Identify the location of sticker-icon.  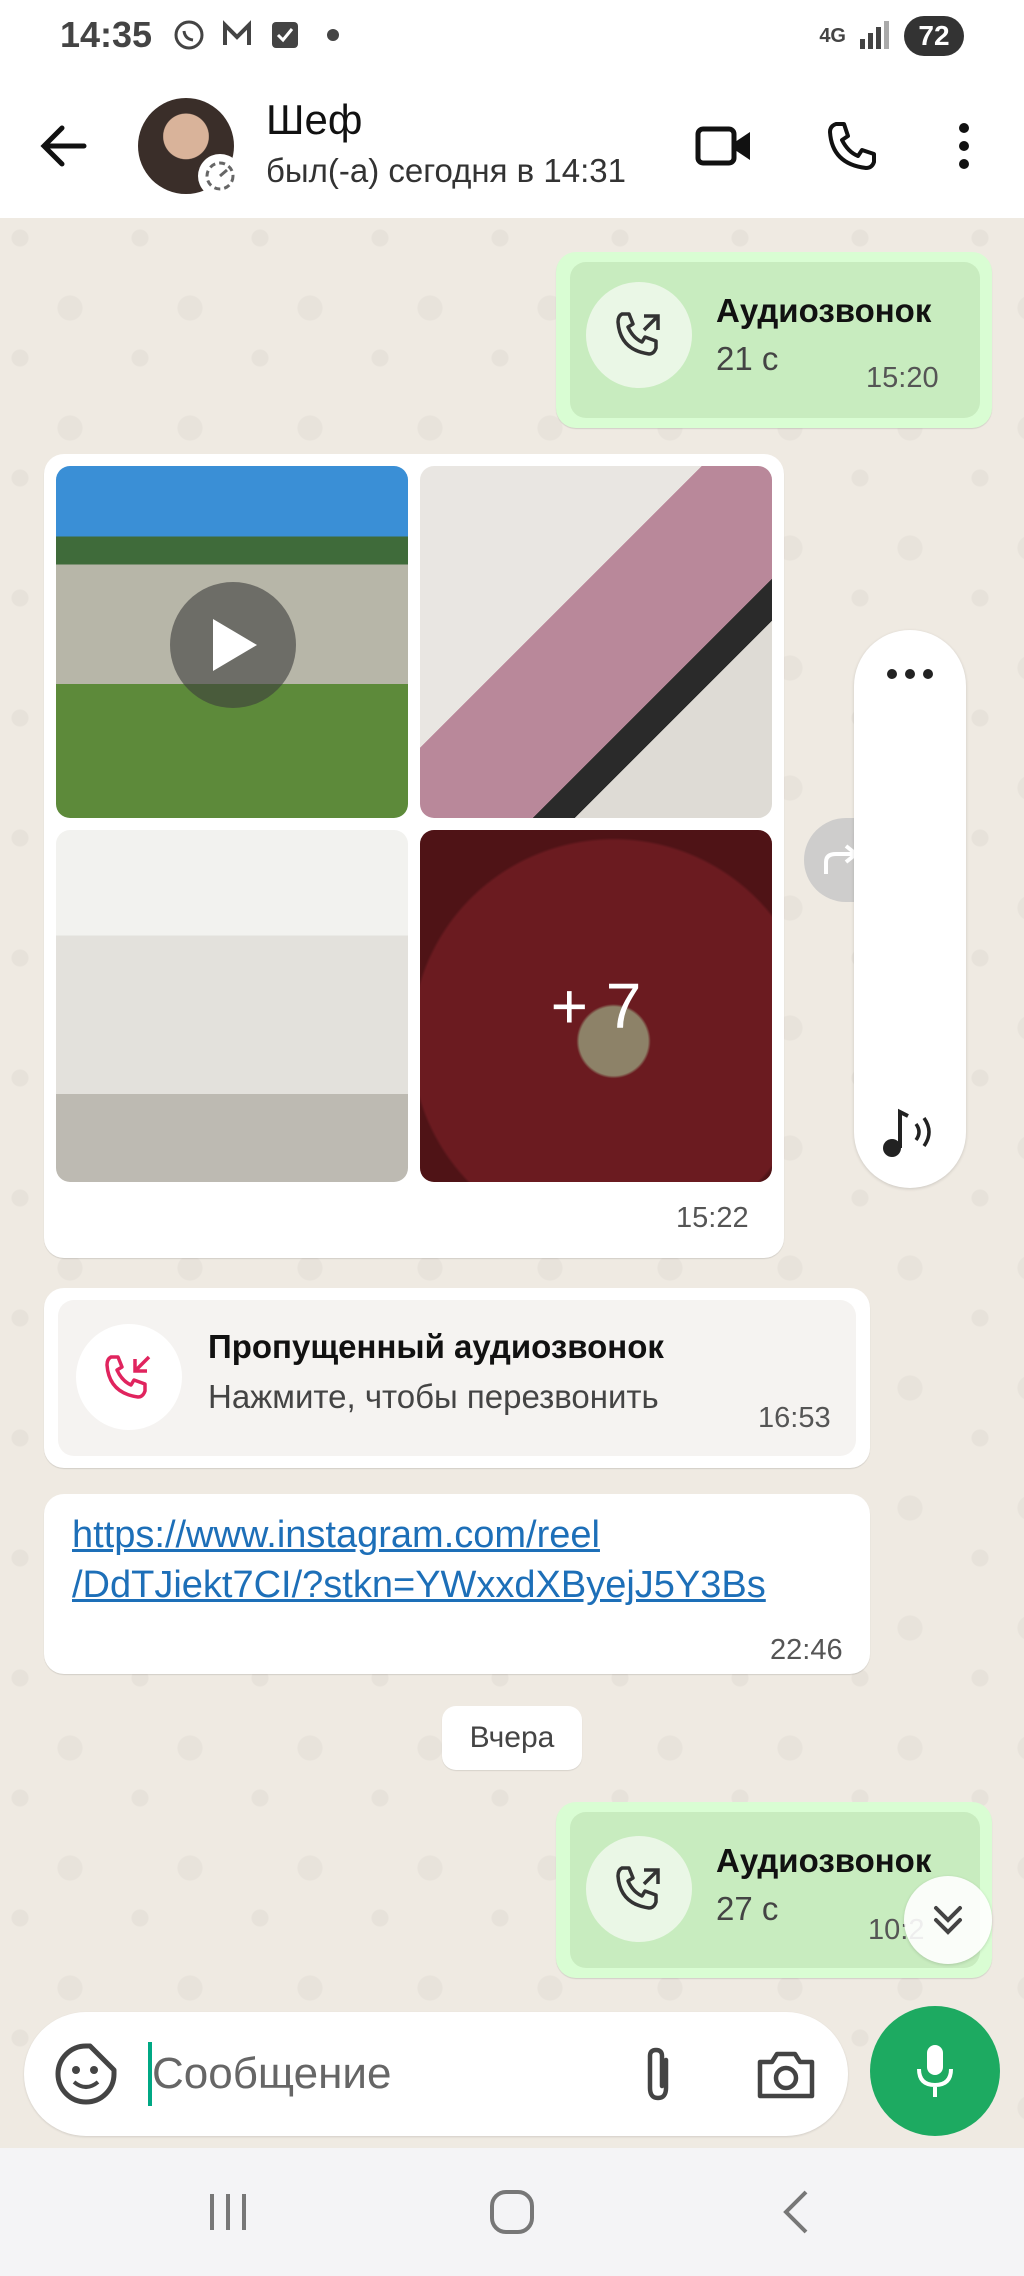
(86, 2074).